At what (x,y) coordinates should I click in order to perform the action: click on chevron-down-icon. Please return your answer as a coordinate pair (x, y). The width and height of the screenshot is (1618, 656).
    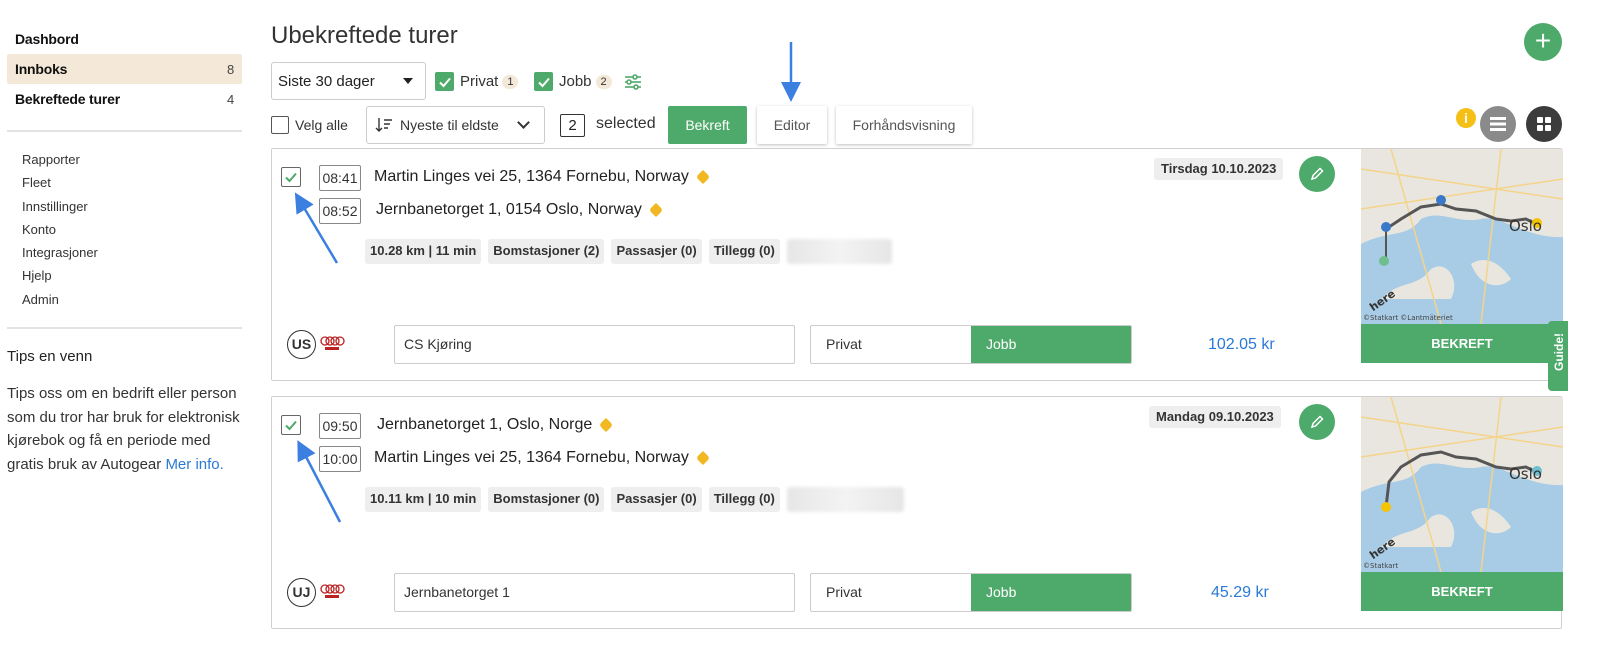
    Looking at the image, I should click on (523, 122).